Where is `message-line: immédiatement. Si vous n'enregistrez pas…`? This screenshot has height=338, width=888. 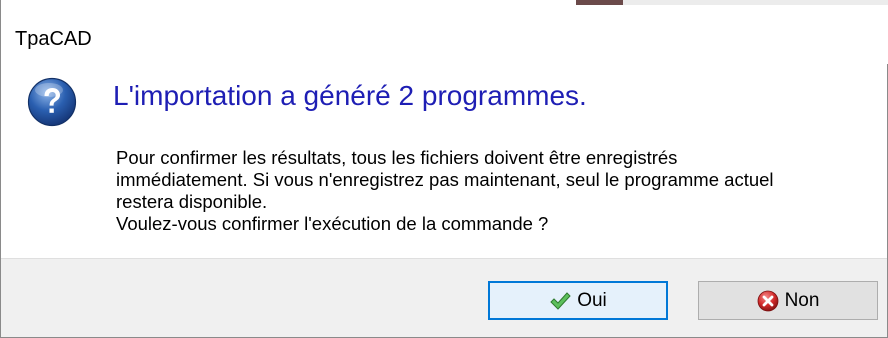
message-line: immédiatement. Si vous n'enregistrez pas… is located at coordinates (445, 179).